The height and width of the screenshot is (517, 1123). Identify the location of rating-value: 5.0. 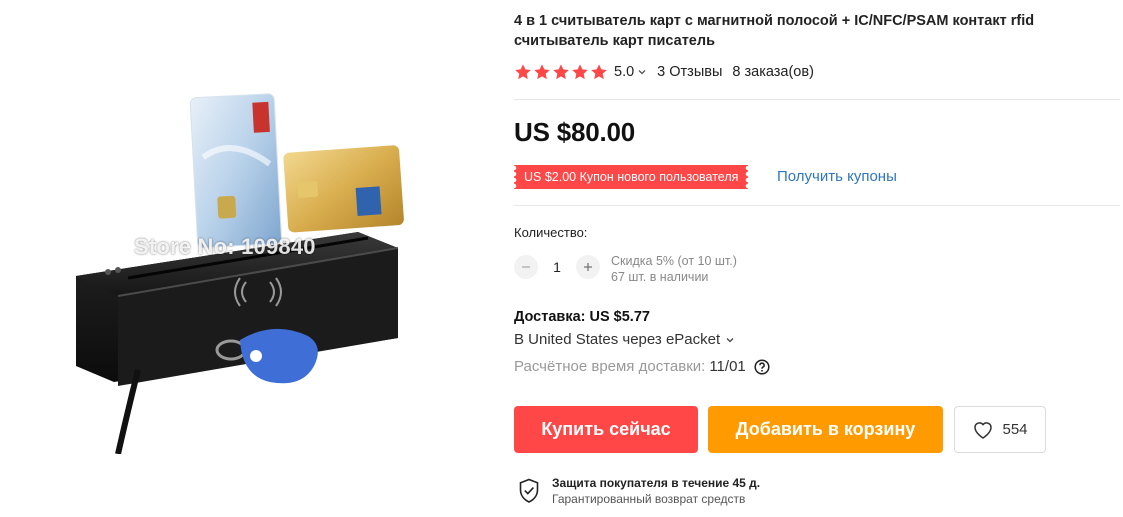
(624, 72).